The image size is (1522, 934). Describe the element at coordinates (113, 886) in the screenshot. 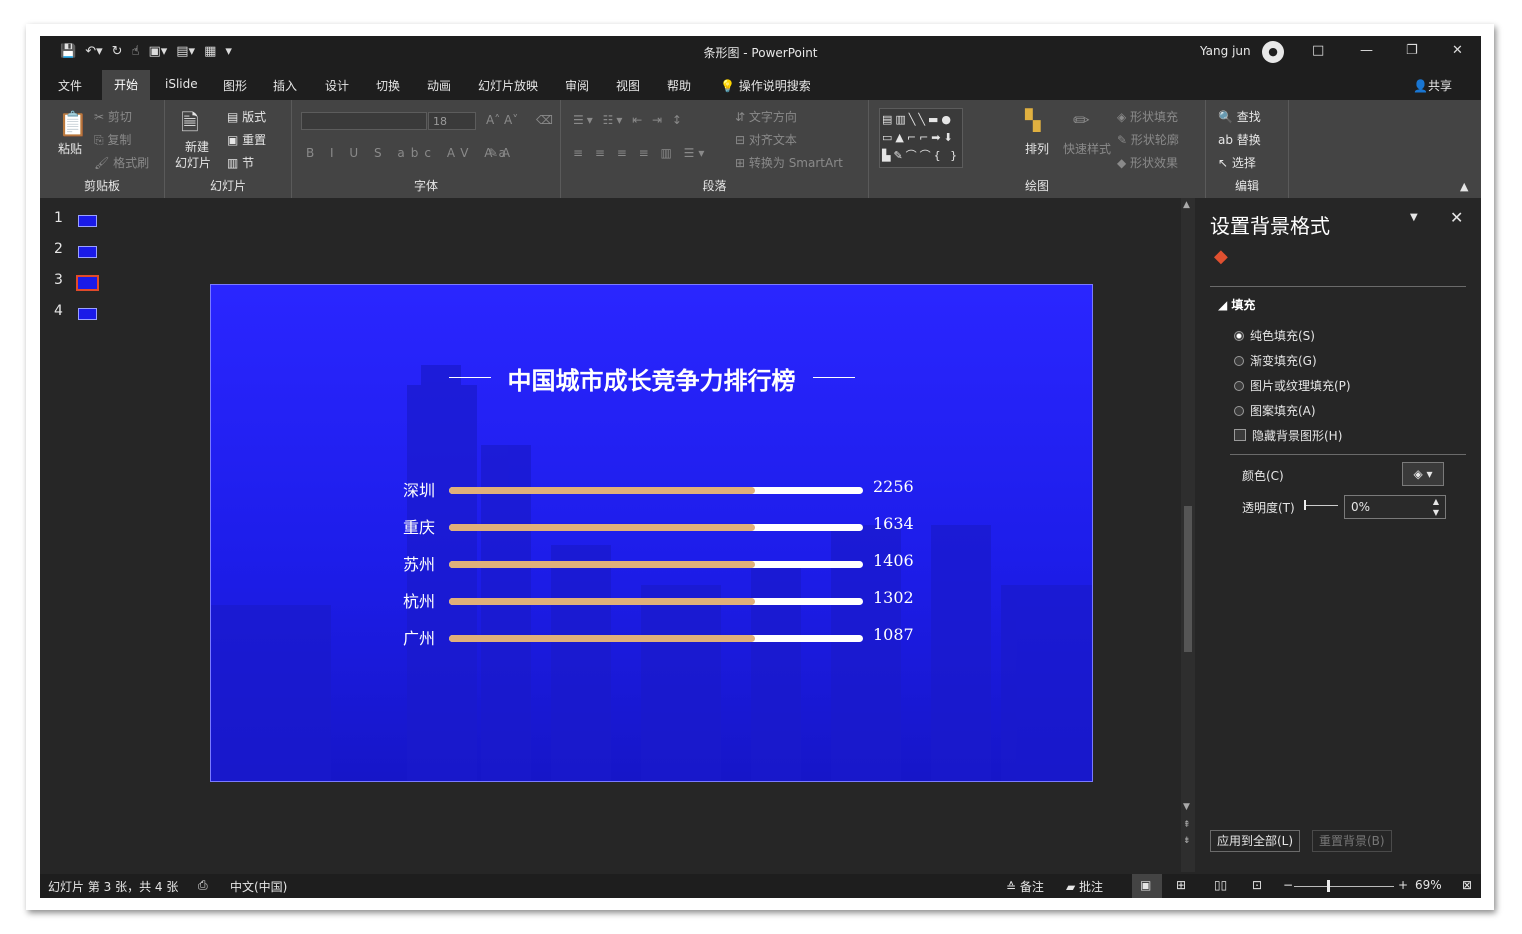

I see `slide-counter: 幻灯片 第 3 张，共 4 张` at that location.